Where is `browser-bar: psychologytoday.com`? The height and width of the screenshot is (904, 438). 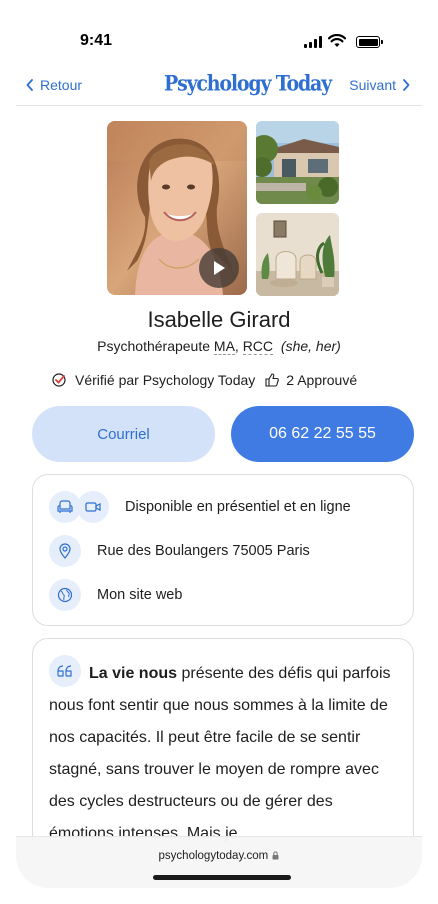 browser-bar: psychologytoday.com is located at coordinates (219, 862).